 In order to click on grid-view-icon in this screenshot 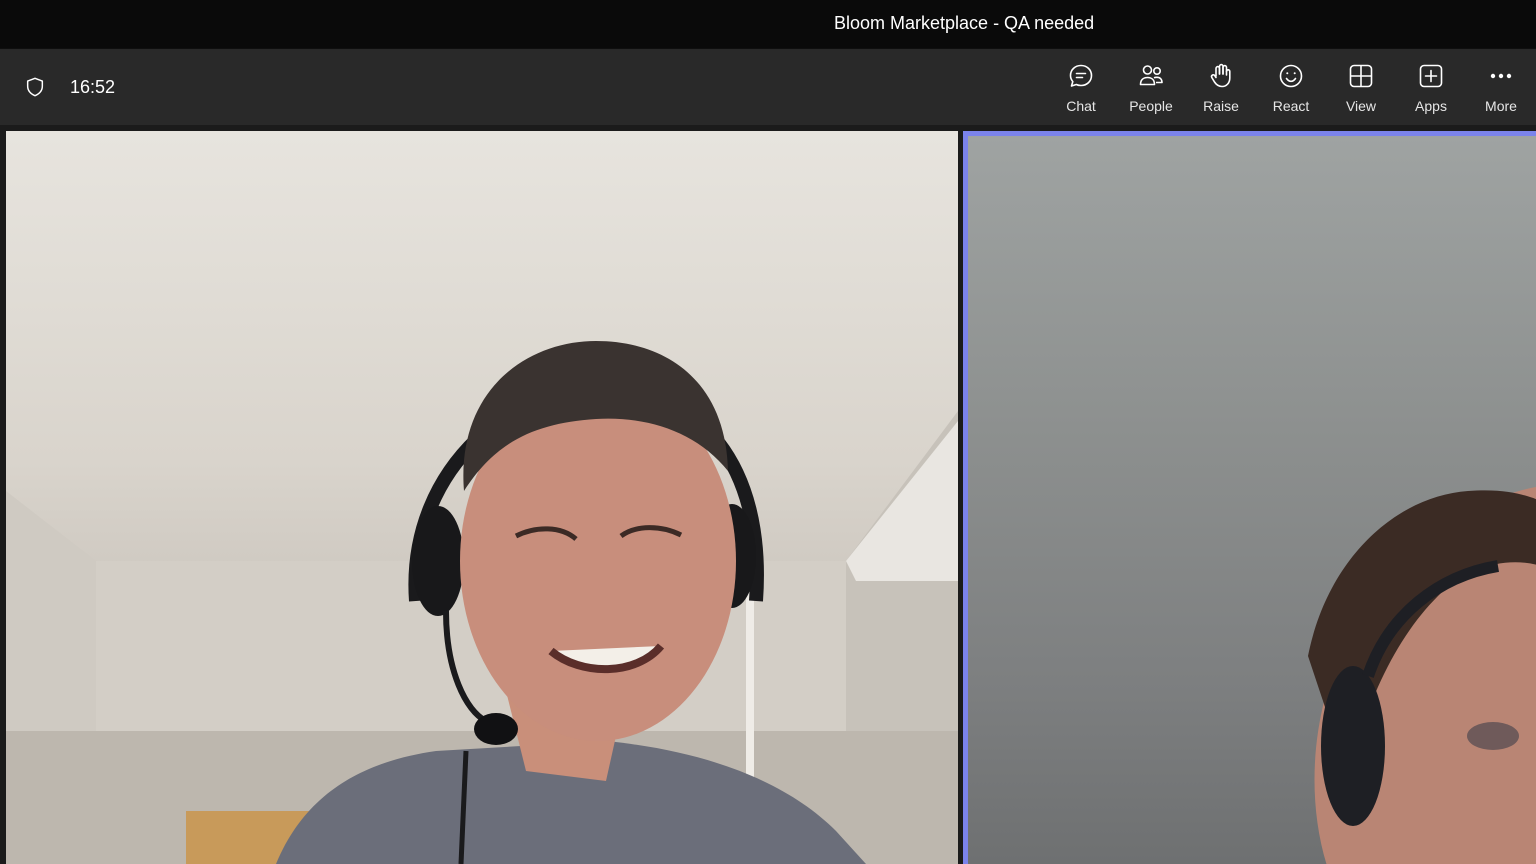, I will do `click(1361, 76)`.